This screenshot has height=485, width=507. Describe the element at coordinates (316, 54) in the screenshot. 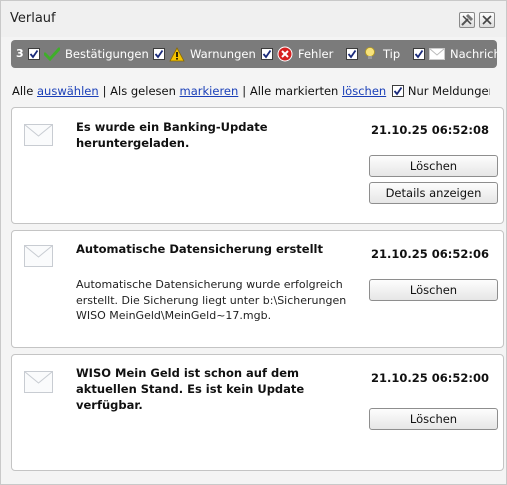

I see `filter-label: Fehler` at that location.